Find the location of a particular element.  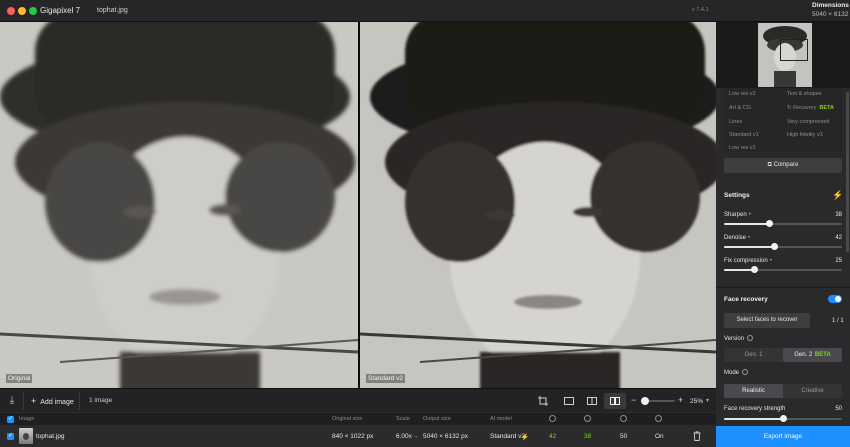

model-recovery: ↻ Recovery BETA is located at coordinates (810, 108).